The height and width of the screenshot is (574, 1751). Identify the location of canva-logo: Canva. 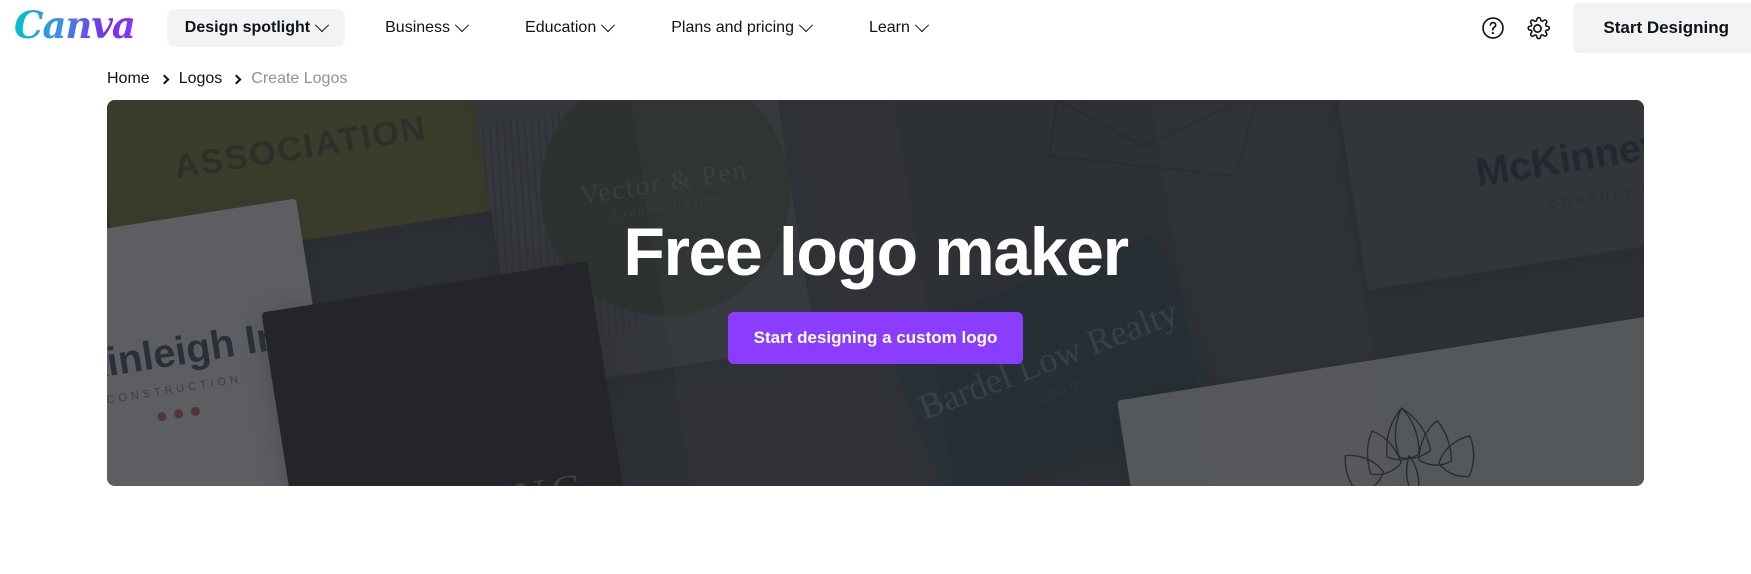
(77, 28).